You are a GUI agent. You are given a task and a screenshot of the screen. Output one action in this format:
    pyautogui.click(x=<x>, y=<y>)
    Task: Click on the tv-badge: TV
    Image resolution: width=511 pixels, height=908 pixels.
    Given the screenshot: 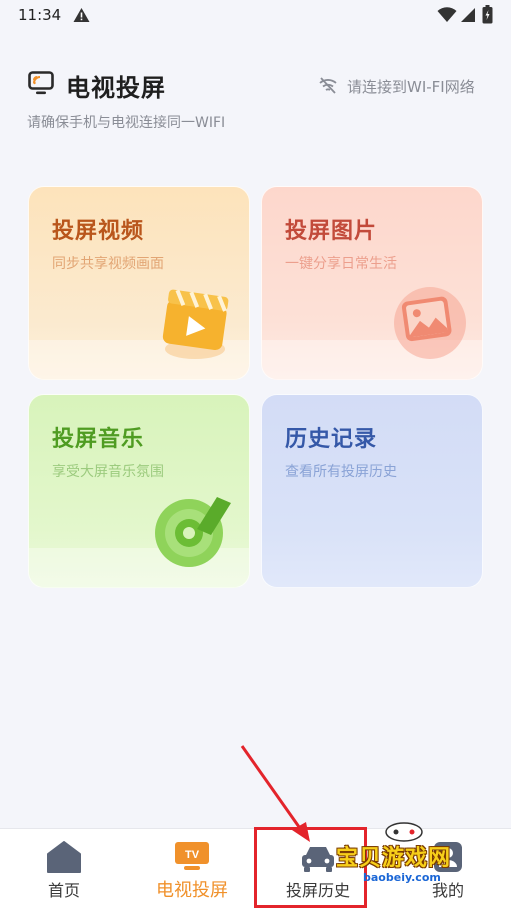 What is the action you would take?
    pyautogui.click(x=192, y=855)
    